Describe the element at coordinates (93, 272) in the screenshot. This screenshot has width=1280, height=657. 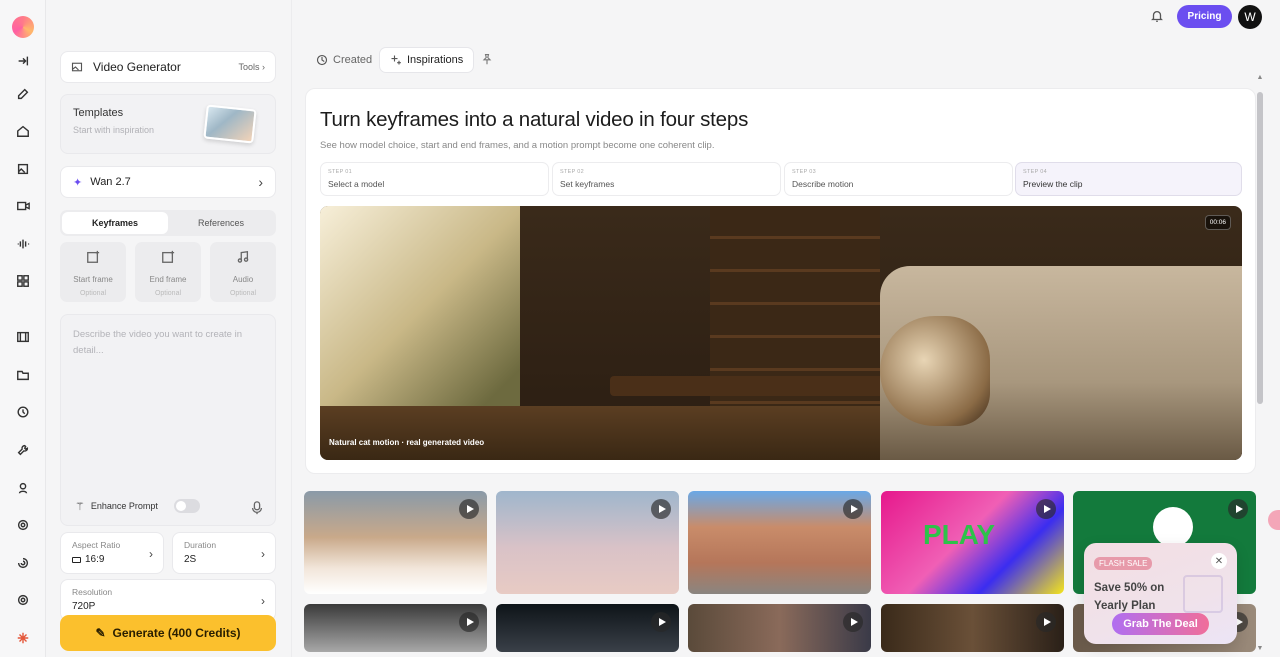
I see `start-frame-slot: Start frame Optional` at that location.